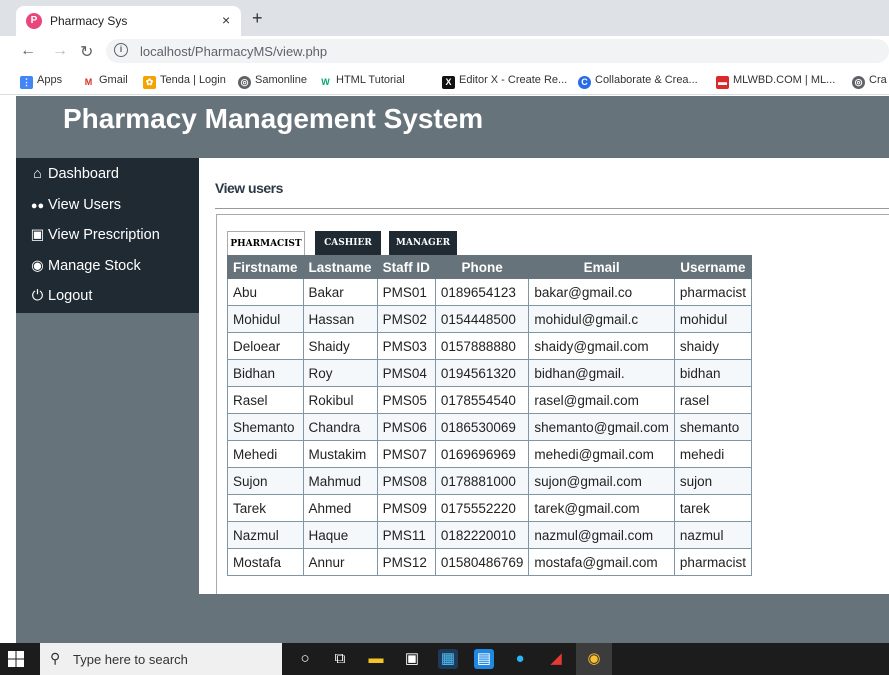  Describe the element at coordinates (601, 373) in the screenshot. I see `table-cell: bidhan@gmail.` at that location.